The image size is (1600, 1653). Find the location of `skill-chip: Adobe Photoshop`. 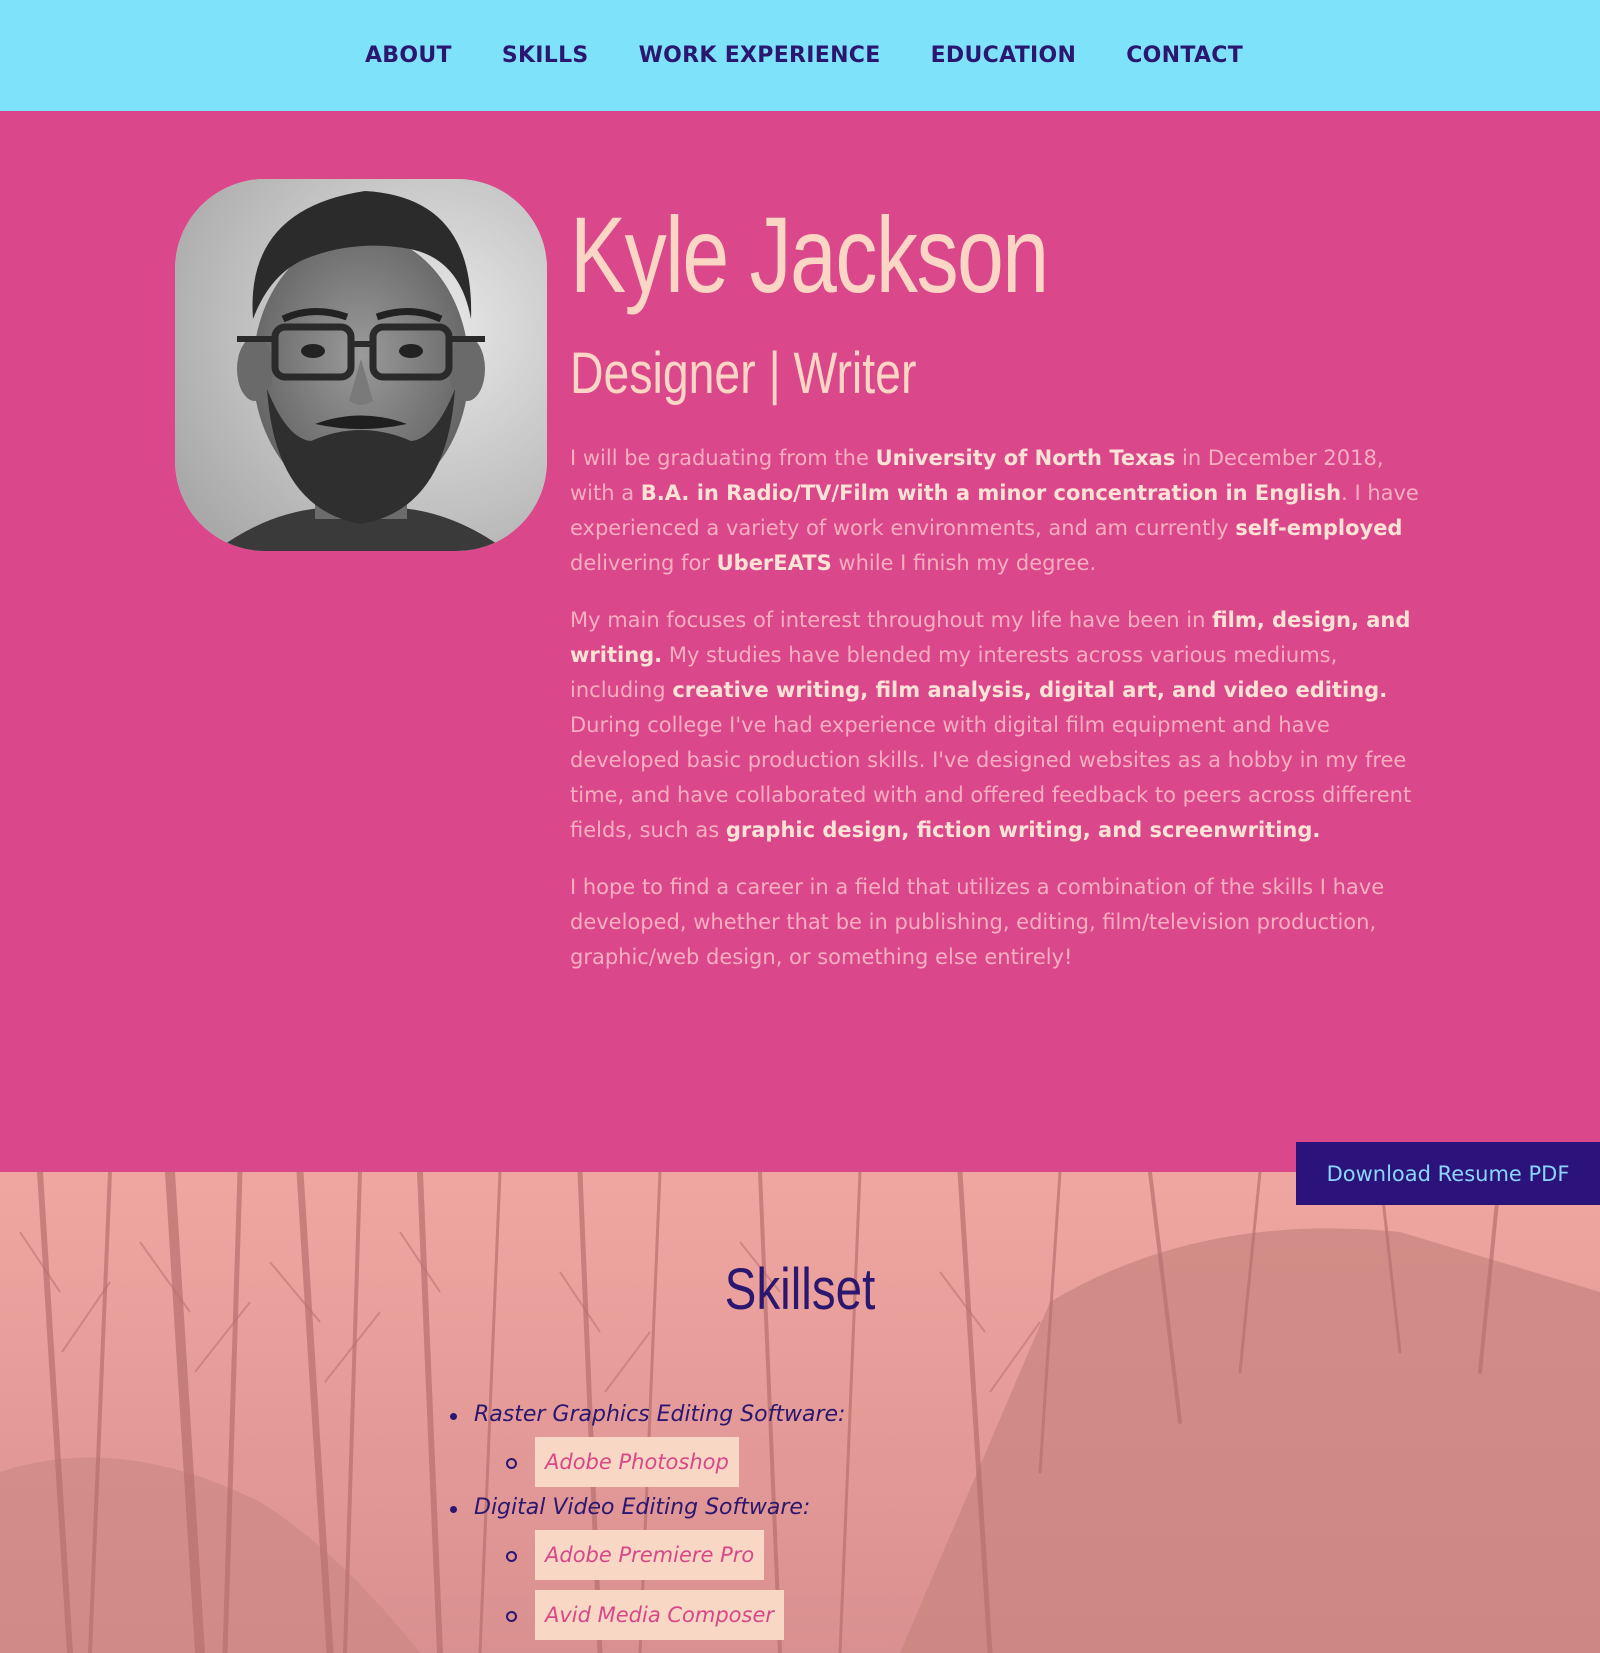

skill-chip: Adobe Photoshop is located at coordinates (637, 1462).